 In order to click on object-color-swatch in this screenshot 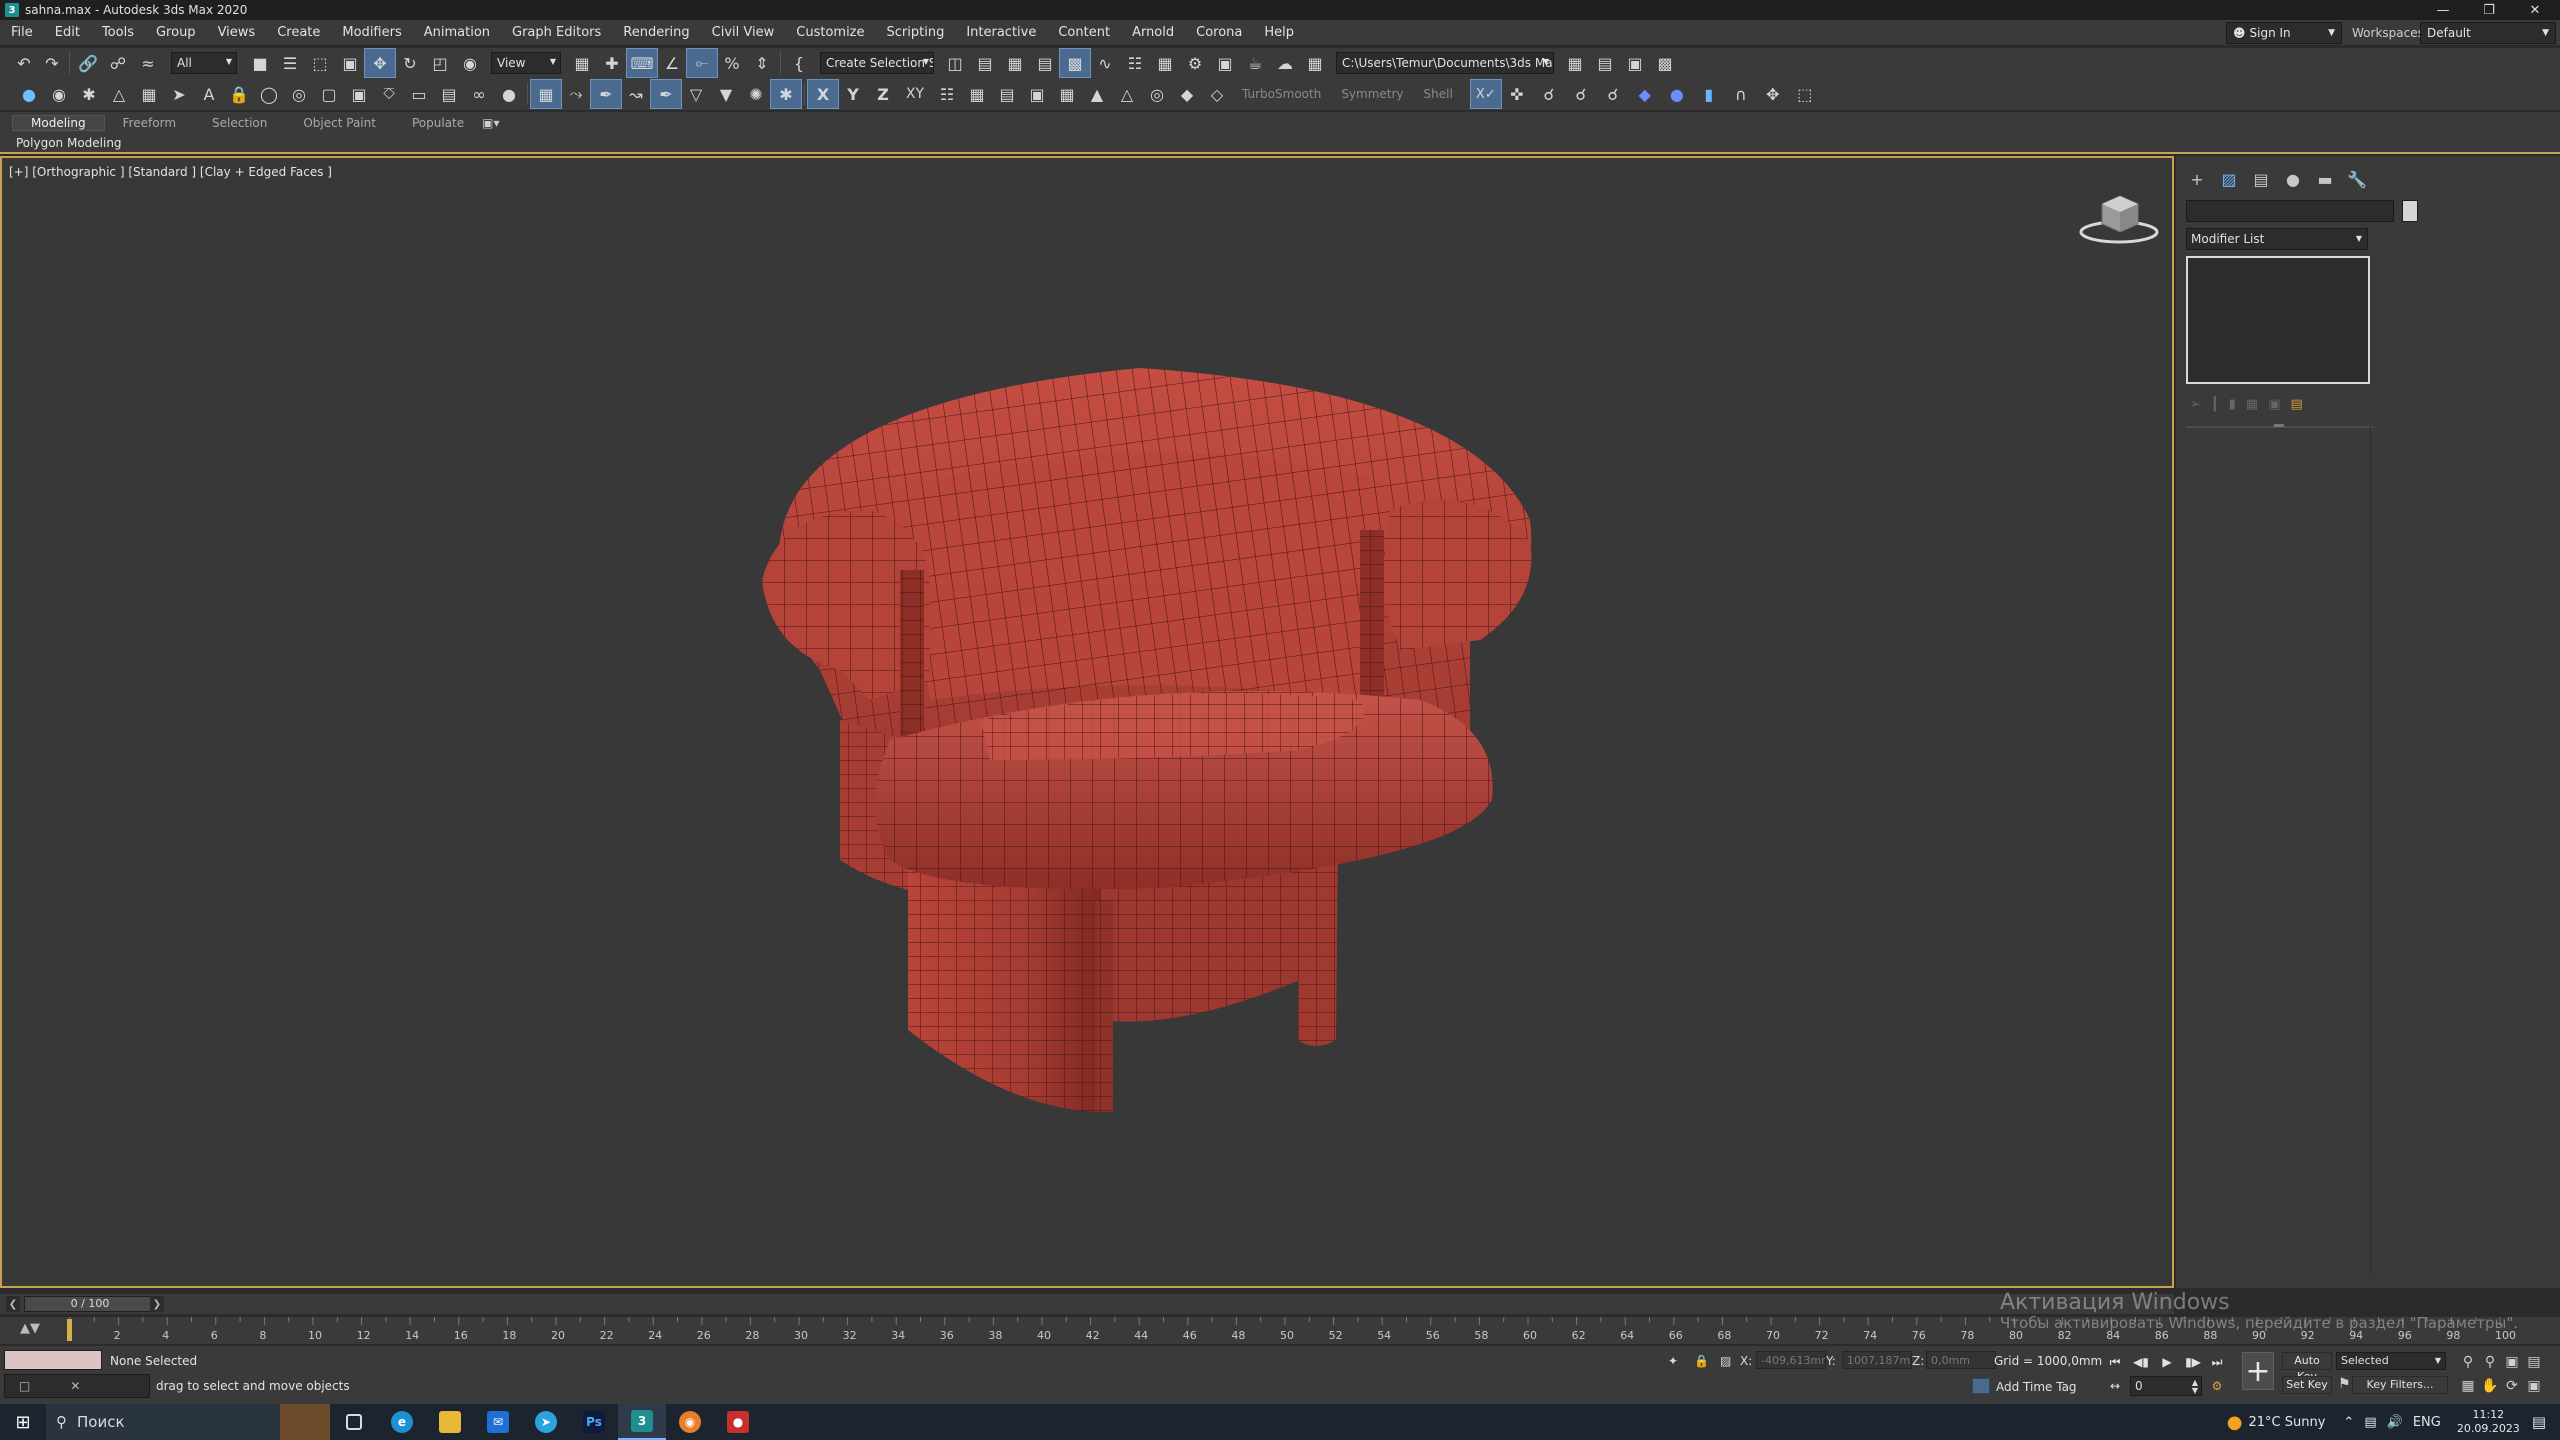, I will do `click(2410, 211)`.